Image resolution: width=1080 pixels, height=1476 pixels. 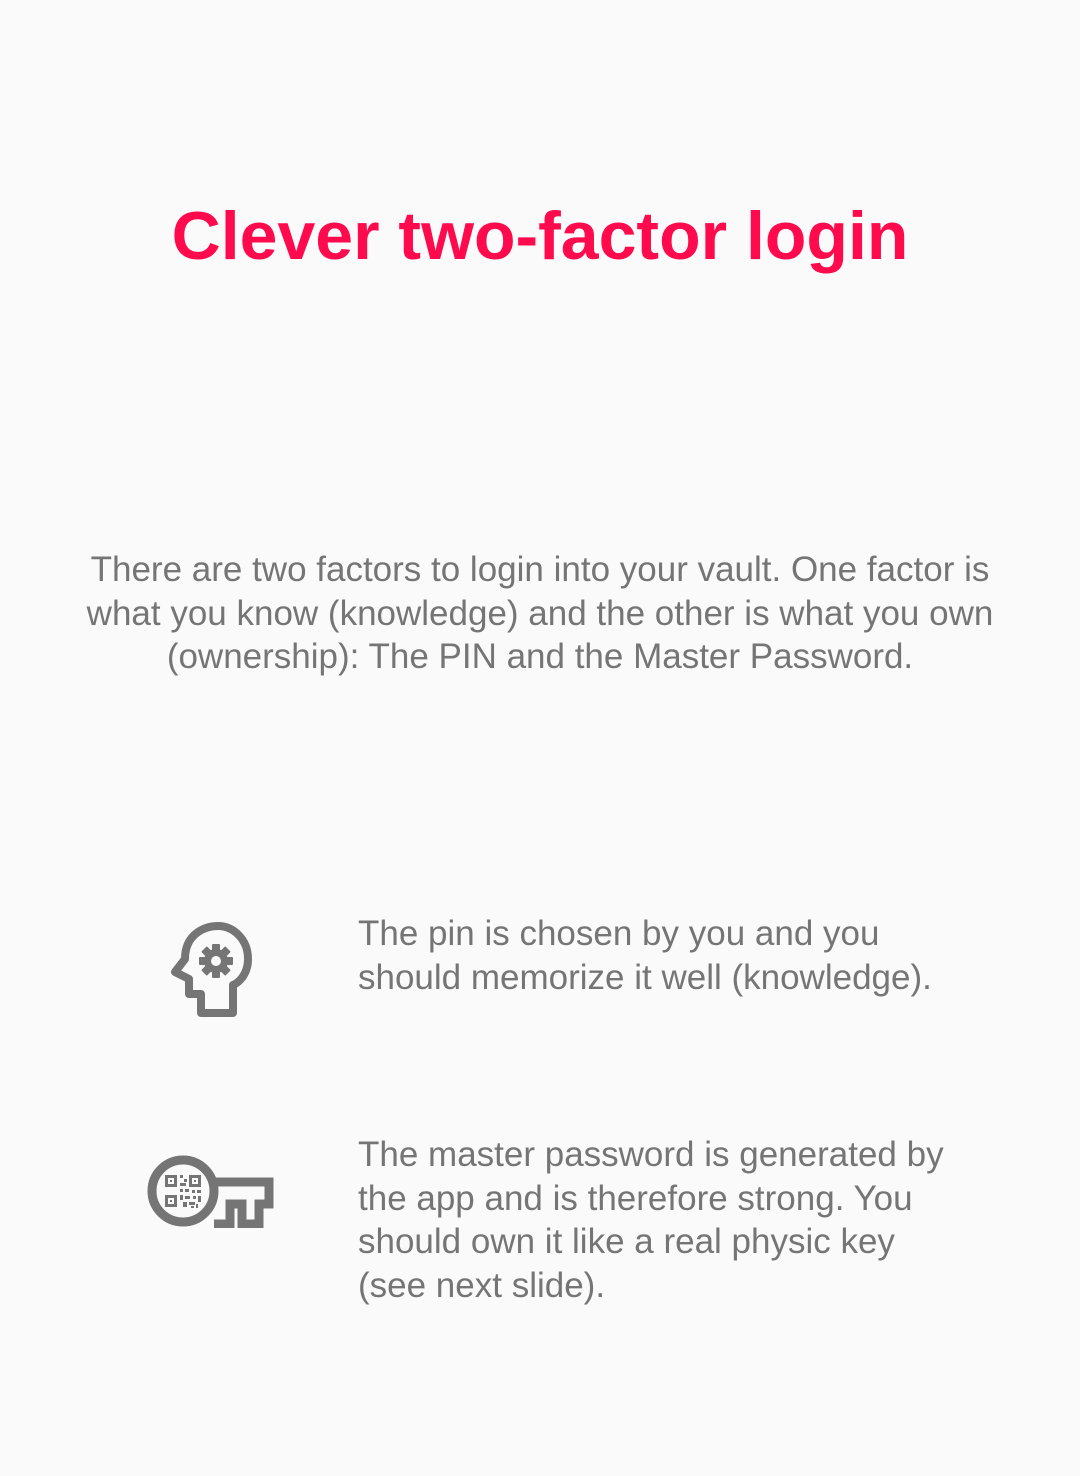 What do you see at coordinates (210, 1191) in the screenshot?
I see `key-qr-icon` at bounding box center [210, 1191].